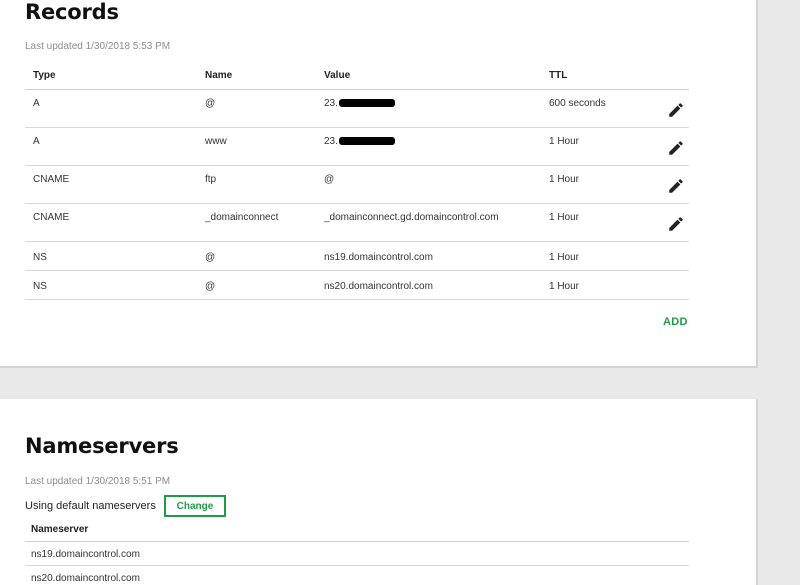 This screenshot has width=800, height=585. What do you see at coordinates (337, 75) in the screenshot?
I see `column-header-value: Value` at bounding box center [337, 75].